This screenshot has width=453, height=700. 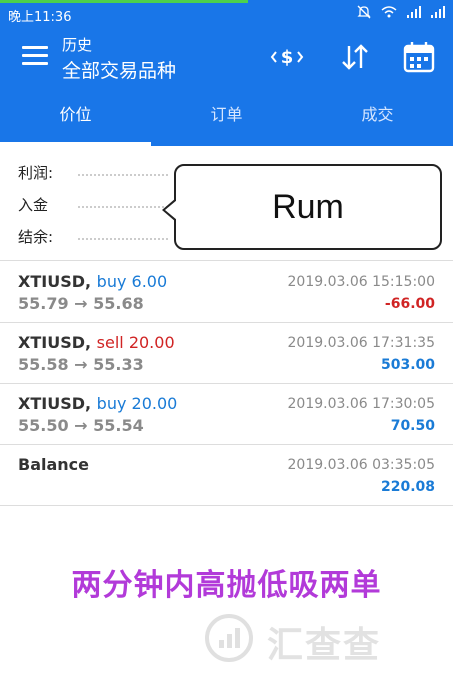 What do you see at coordinates (361, 282) in the screenshot?
I see `trade-date: 2019.03.06 15:15:00` at bounding box center [361, 282].